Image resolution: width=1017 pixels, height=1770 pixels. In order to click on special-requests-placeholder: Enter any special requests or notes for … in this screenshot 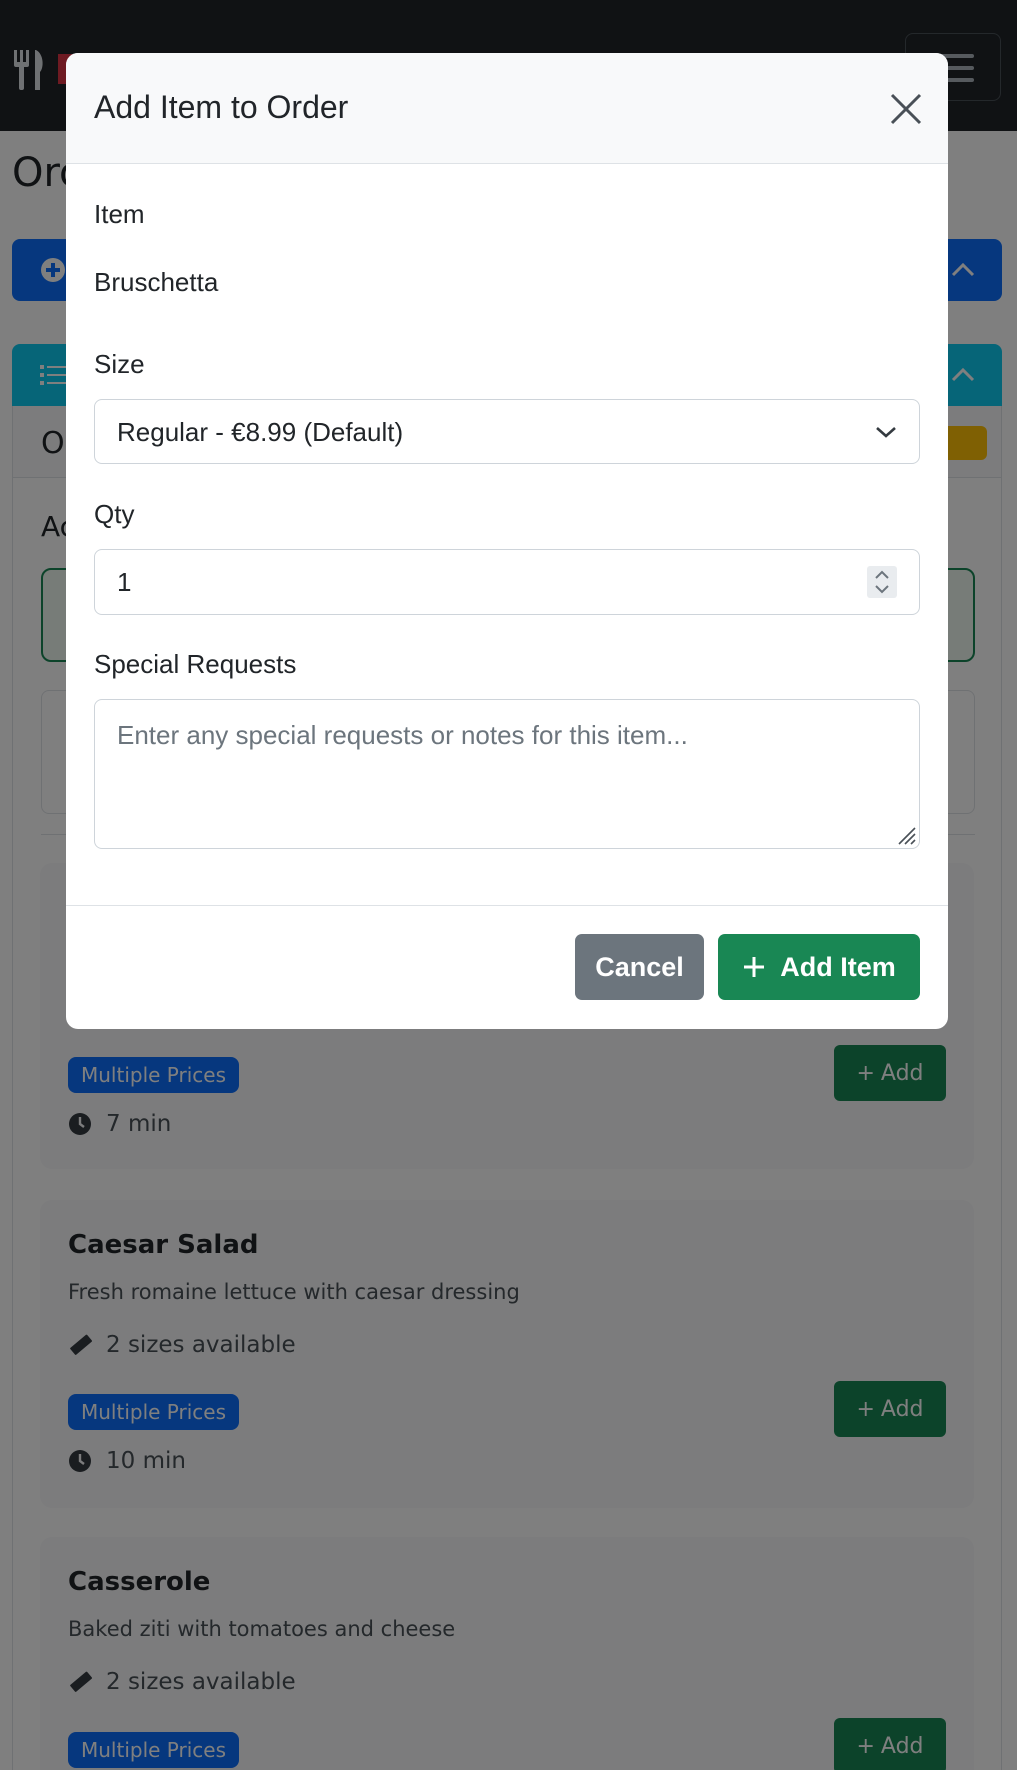, I will do `click(402, 735)`.